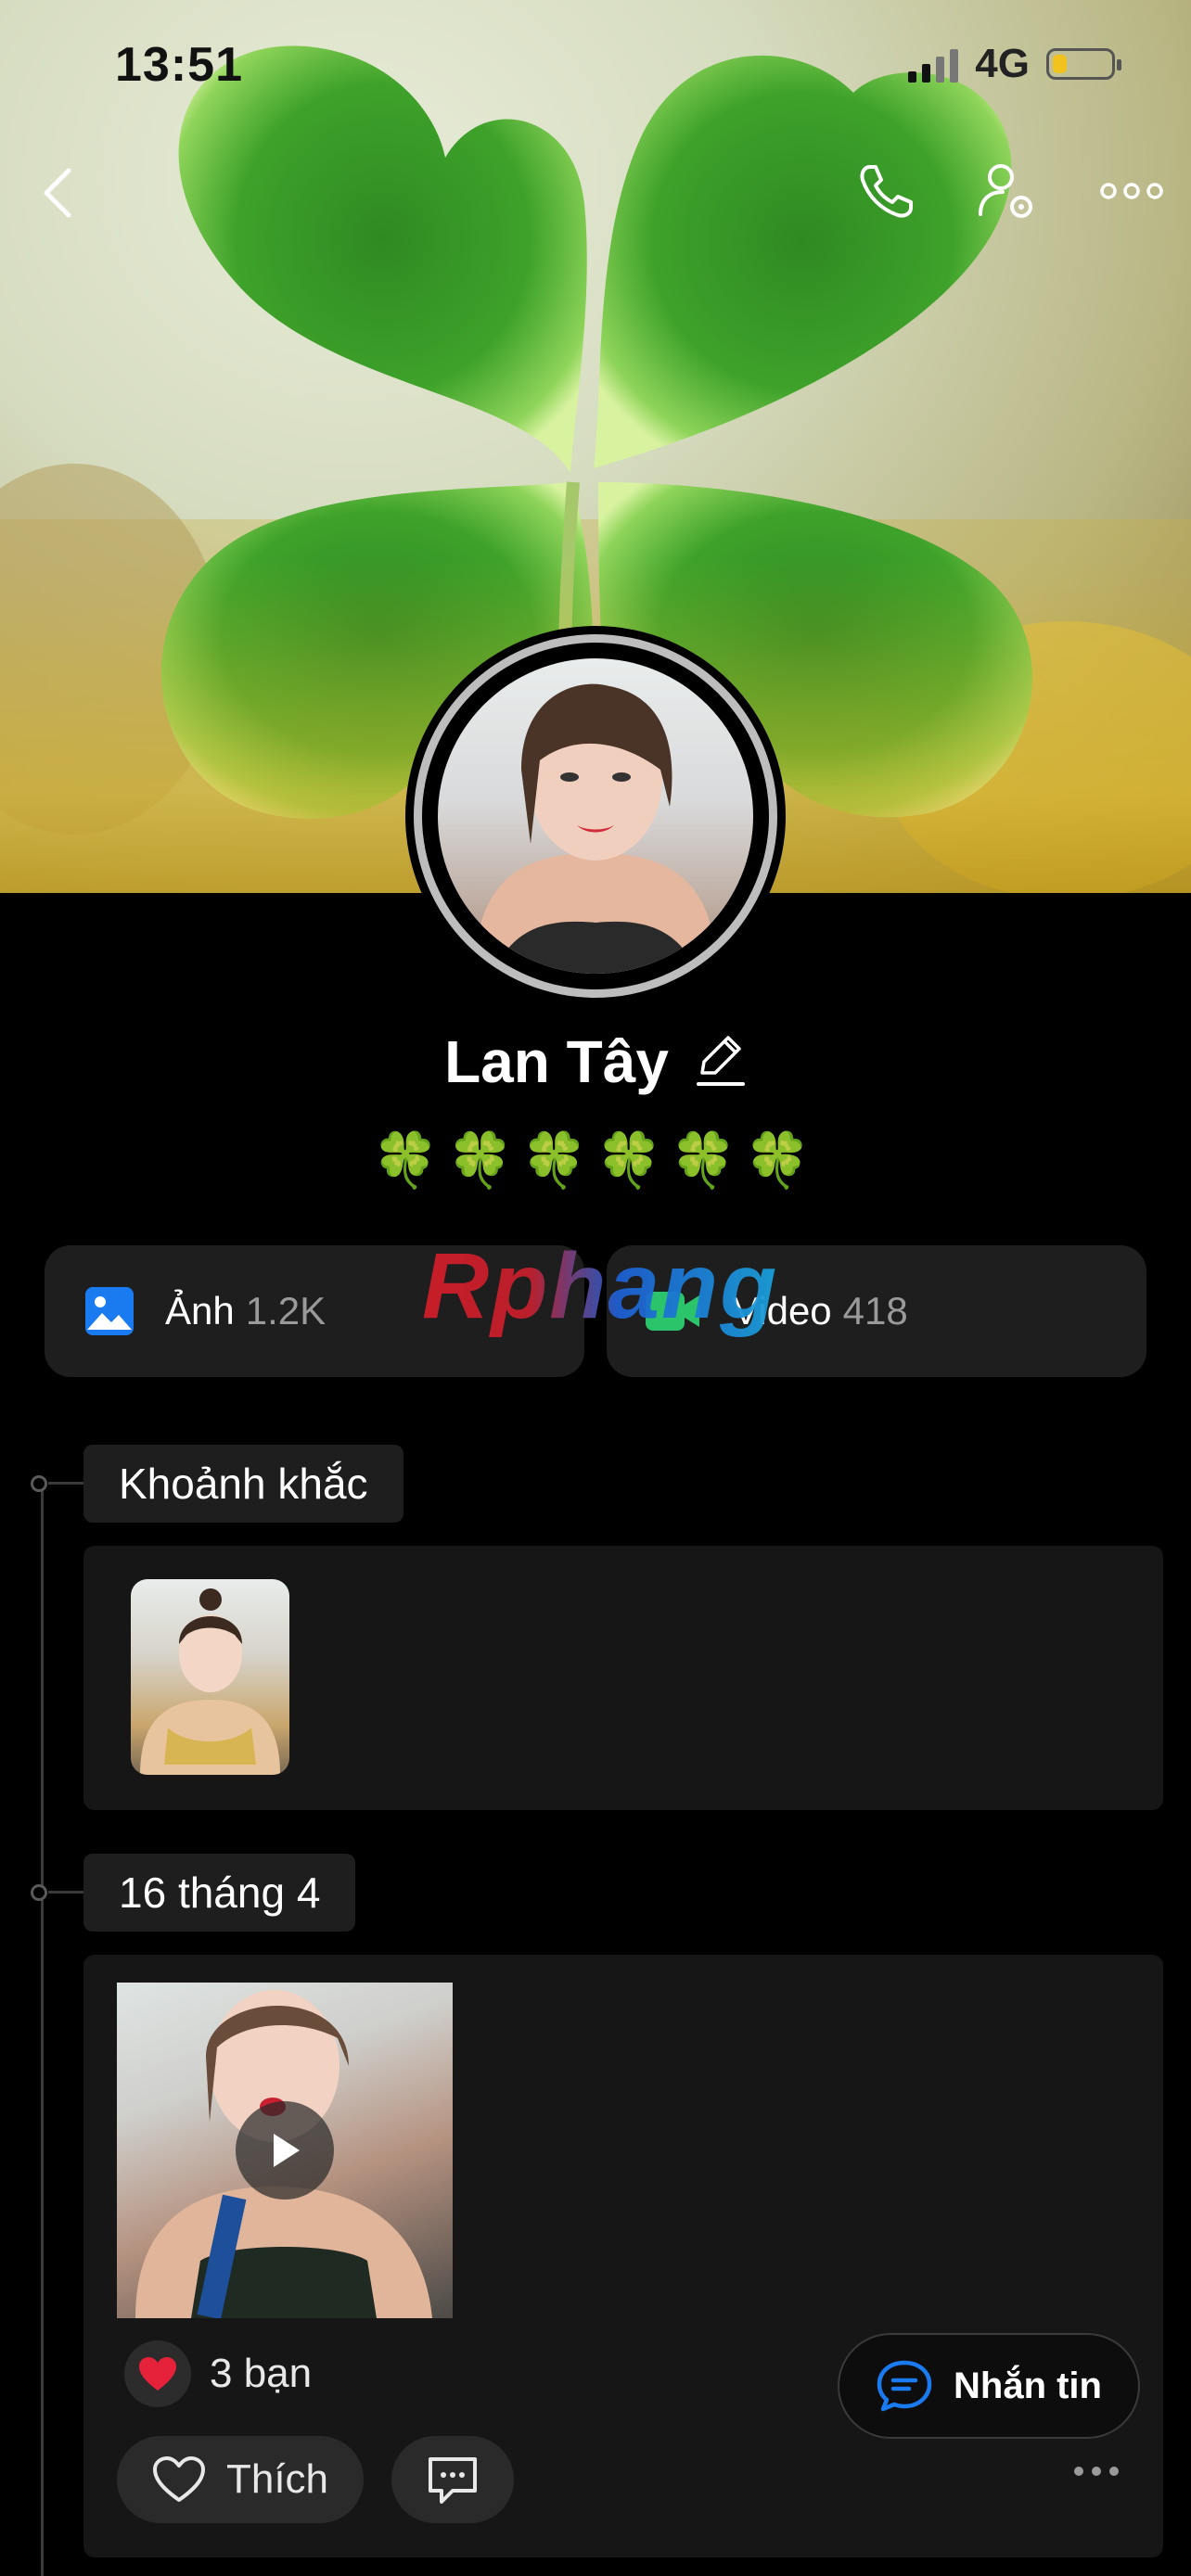 This screenshot has width=1191, height=2576. Describe the element at coordinates (1003, 64) in the screenshot. I see `network-label: 4G` at that location.